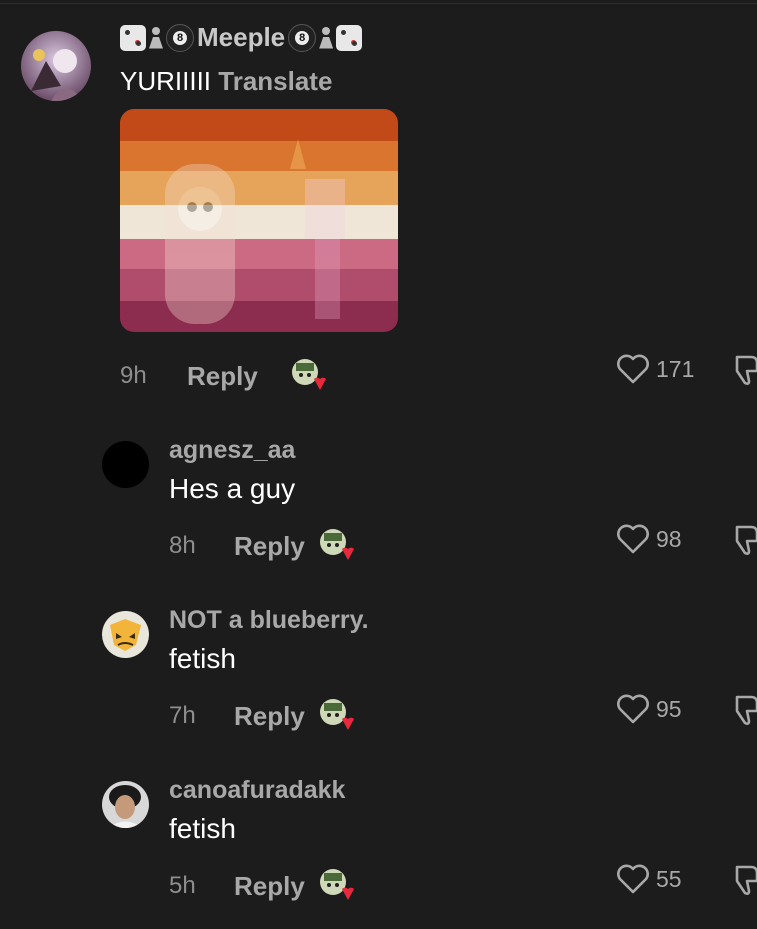 This screenshot has height=929, width=757. I want to click on avatar-agnesz, so click(125, 464).